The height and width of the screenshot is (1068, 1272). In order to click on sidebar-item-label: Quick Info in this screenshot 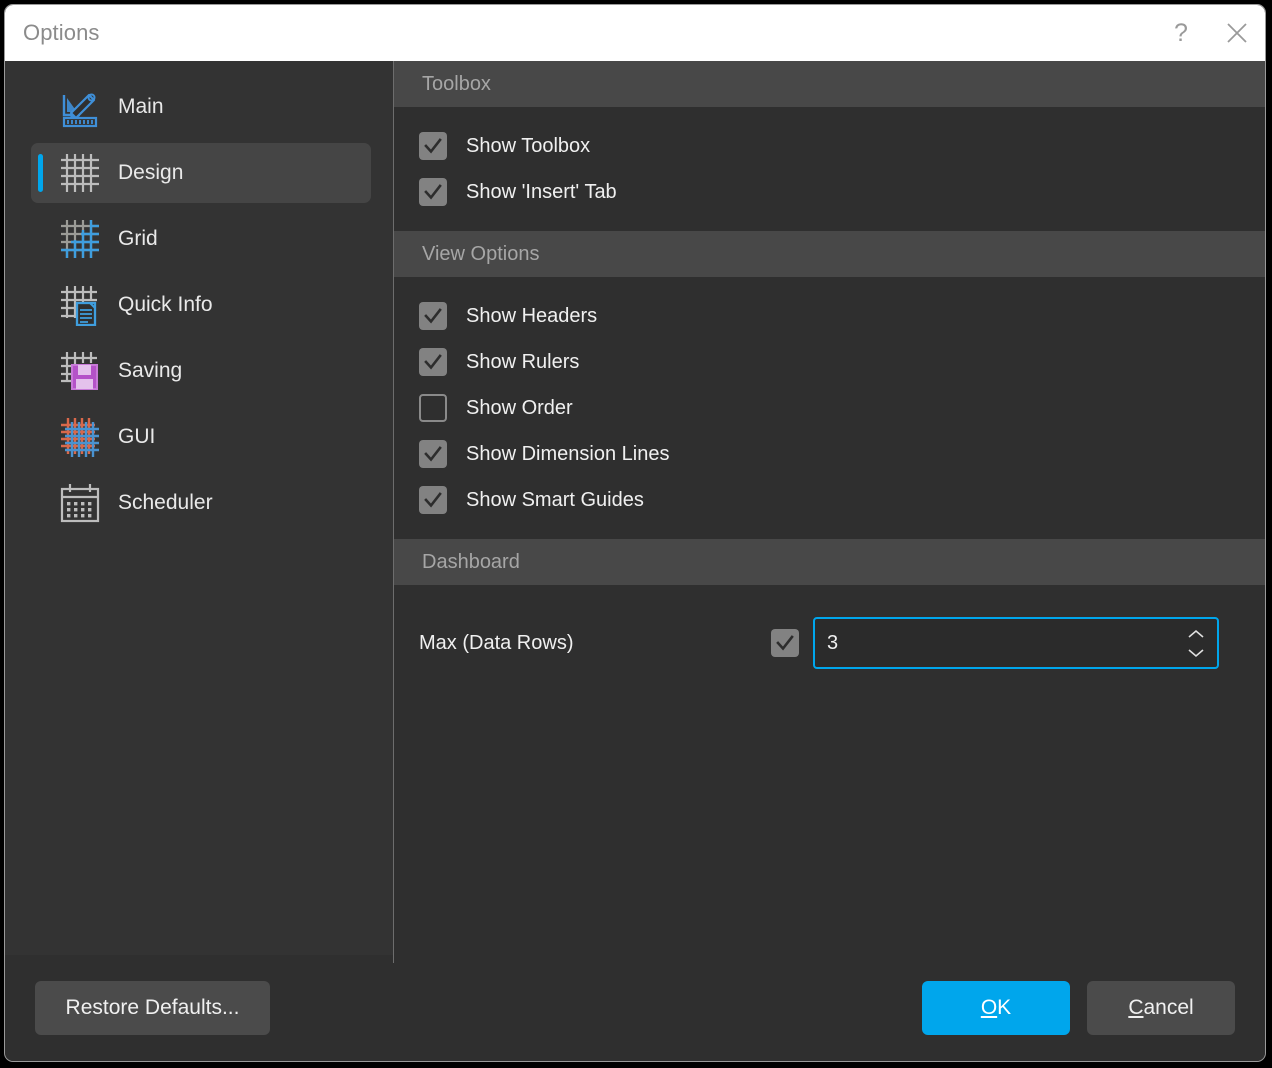, I will do `click(165, 304)`.